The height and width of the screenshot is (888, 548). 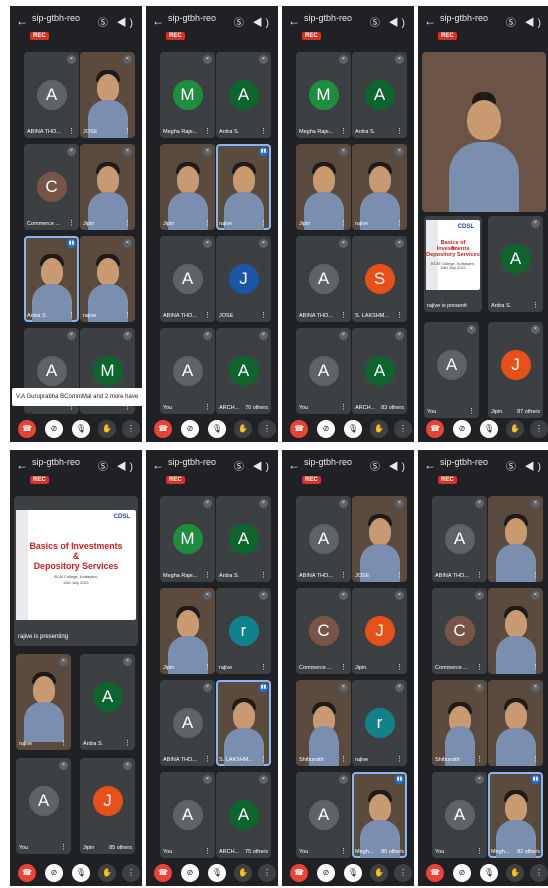 What do you see at coordinates (51, 279) in the screenshot?
I see `participant-tile: ▮▮ Ardra S. ⋮` at bounding box center [51, 279].